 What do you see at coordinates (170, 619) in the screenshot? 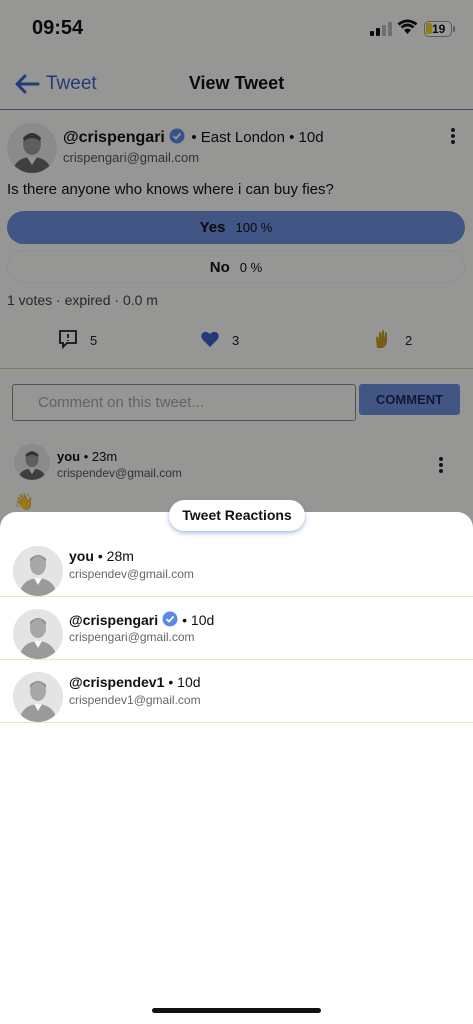
I see `verified-badge-icon` at bounding box center [170, 619].